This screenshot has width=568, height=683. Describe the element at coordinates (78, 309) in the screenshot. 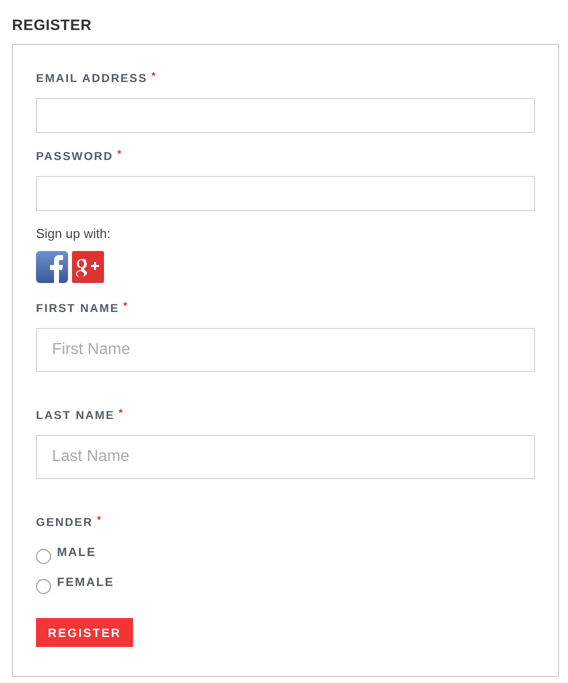

I see `field-label: FIRST NAME` at that location.